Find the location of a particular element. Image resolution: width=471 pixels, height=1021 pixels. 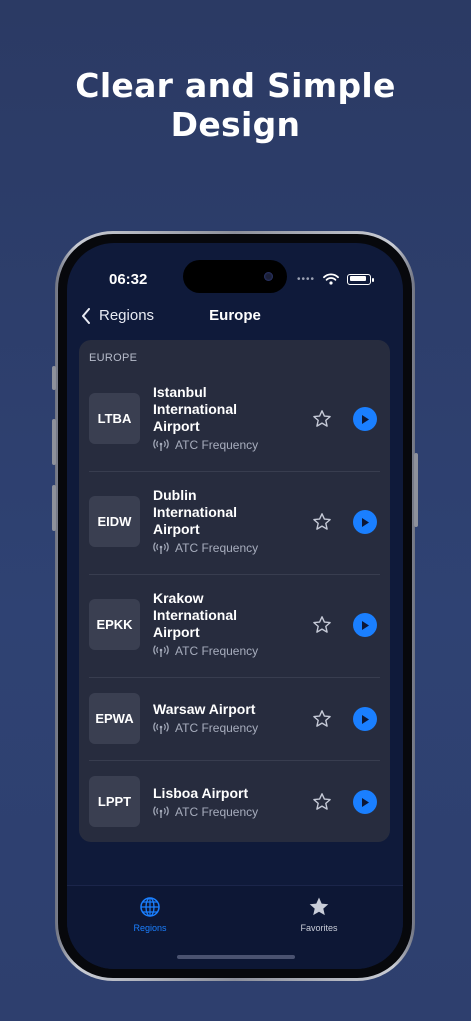

airport-name: Lisboa Airport is located at coordinates (201, 793).